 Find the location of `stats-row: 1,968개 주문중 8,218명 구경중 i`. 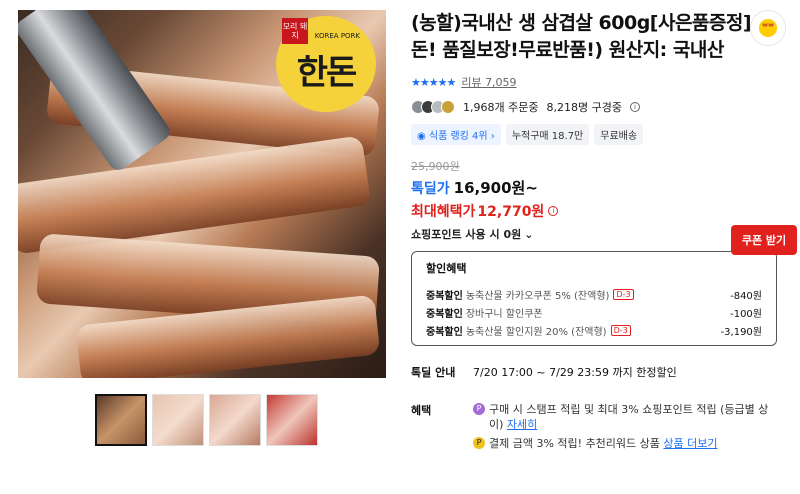

stats-row: 1,968개 주문중 8,218명 구경중 i is located at coordinates (596, 107).